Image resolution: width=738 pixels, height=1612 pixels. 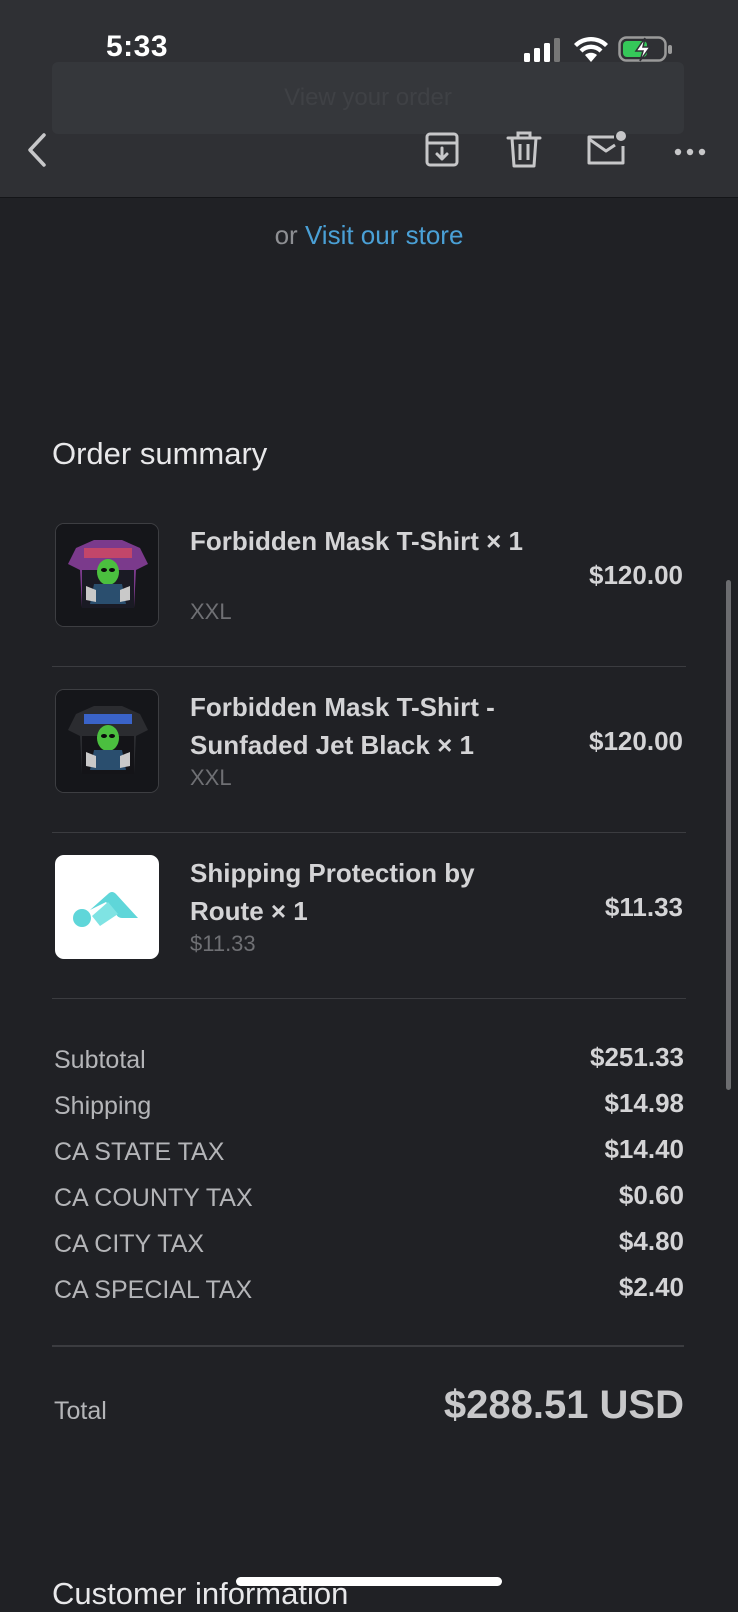 I want to click on mail-header: View your order 5:33, so click(x=369, y=98).